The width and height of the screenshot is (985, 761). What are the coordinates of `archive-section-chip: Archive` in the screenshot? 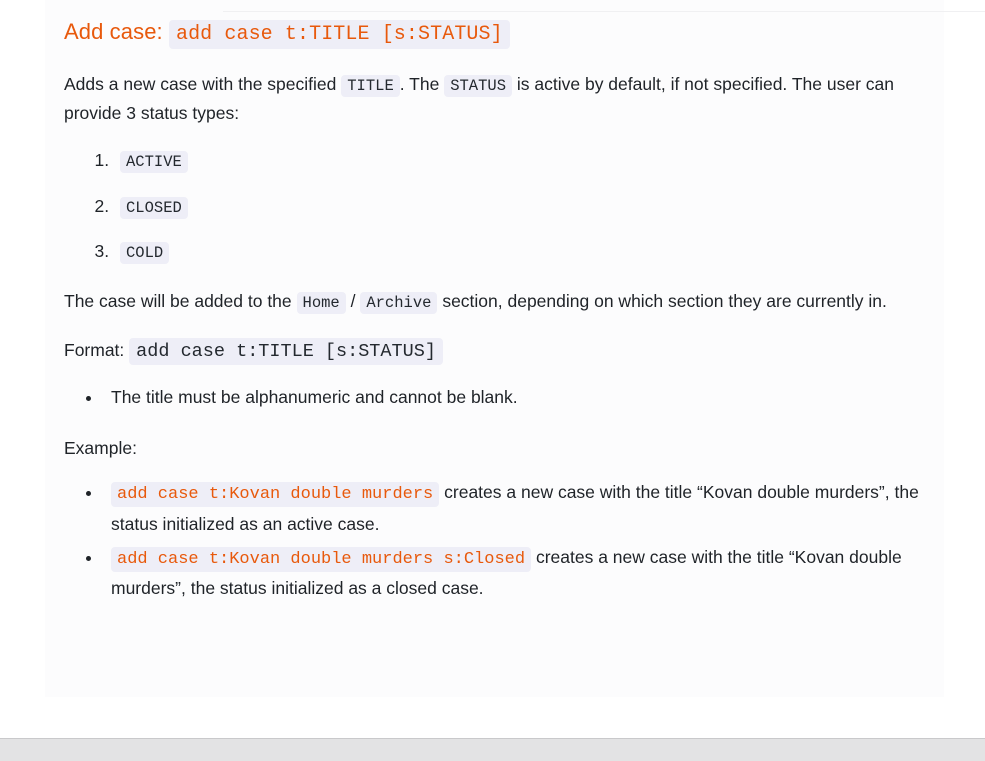 It's located at (399, 303).